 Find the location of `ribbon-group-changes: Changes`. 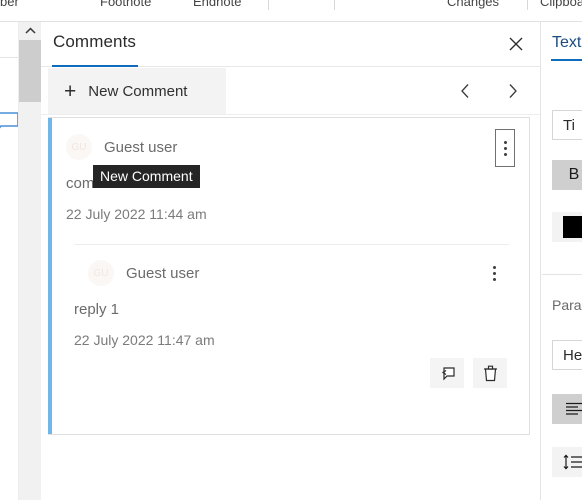

ribbon-group-changes: Changes is located at coordinates (473, 5).